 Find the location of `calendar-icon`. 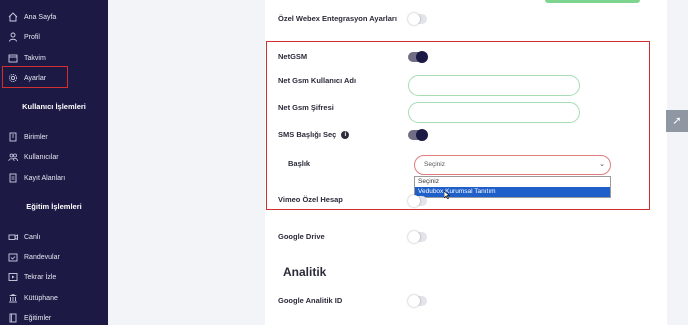

calendar-icon is located at coordinates (13, 58).